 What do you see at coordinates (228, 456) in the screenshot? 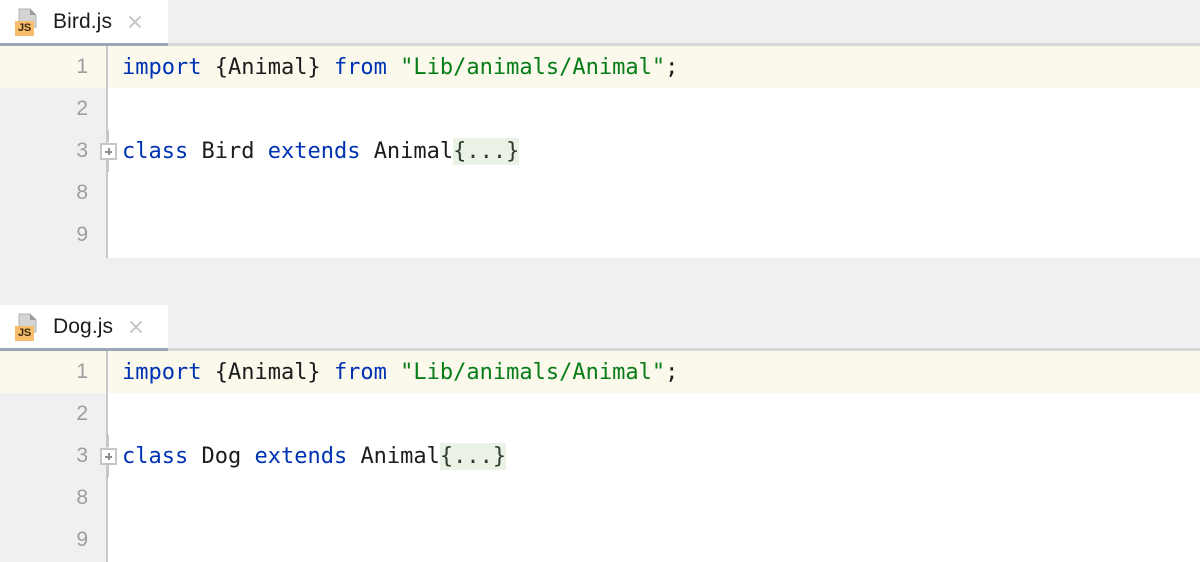
I see `token-plain: Dog` at bounding box center [228, 456].